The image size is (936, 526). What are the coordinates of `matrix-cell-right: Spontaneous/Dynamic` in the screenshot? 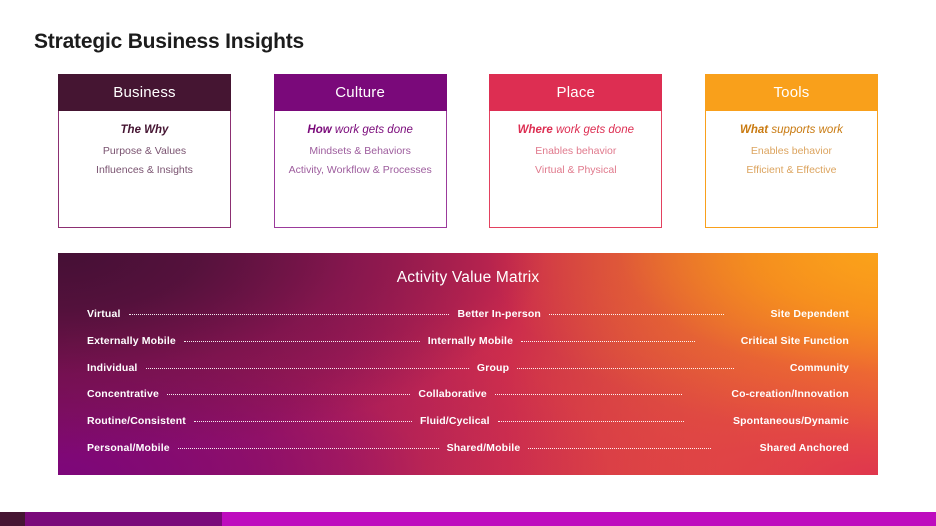 It's located at (790, 421).